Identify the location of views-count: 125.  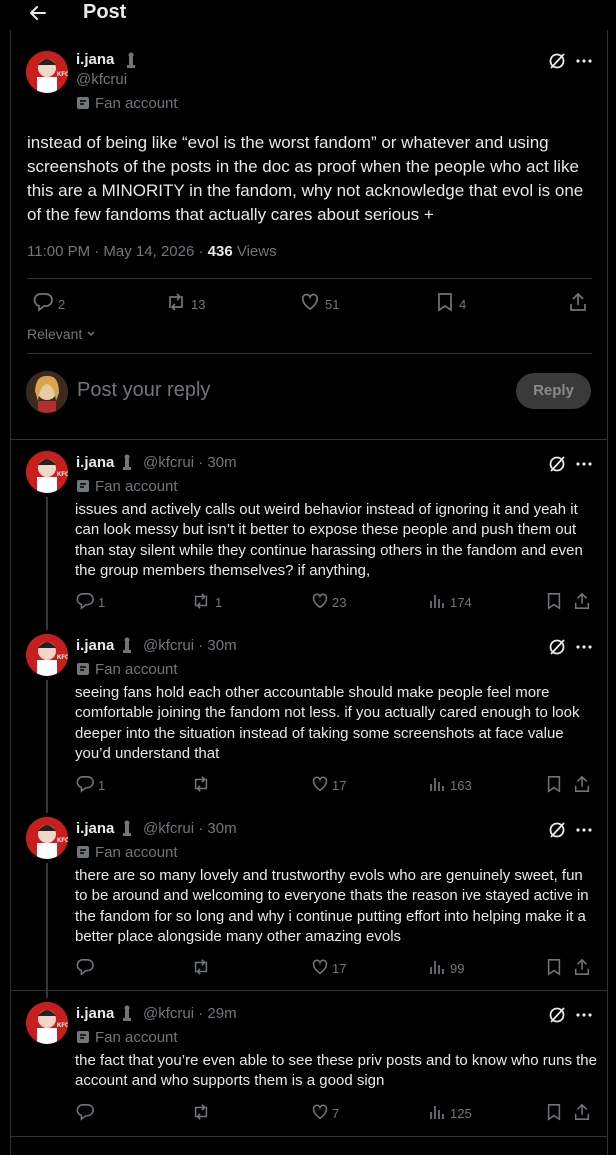
(461, 1113).